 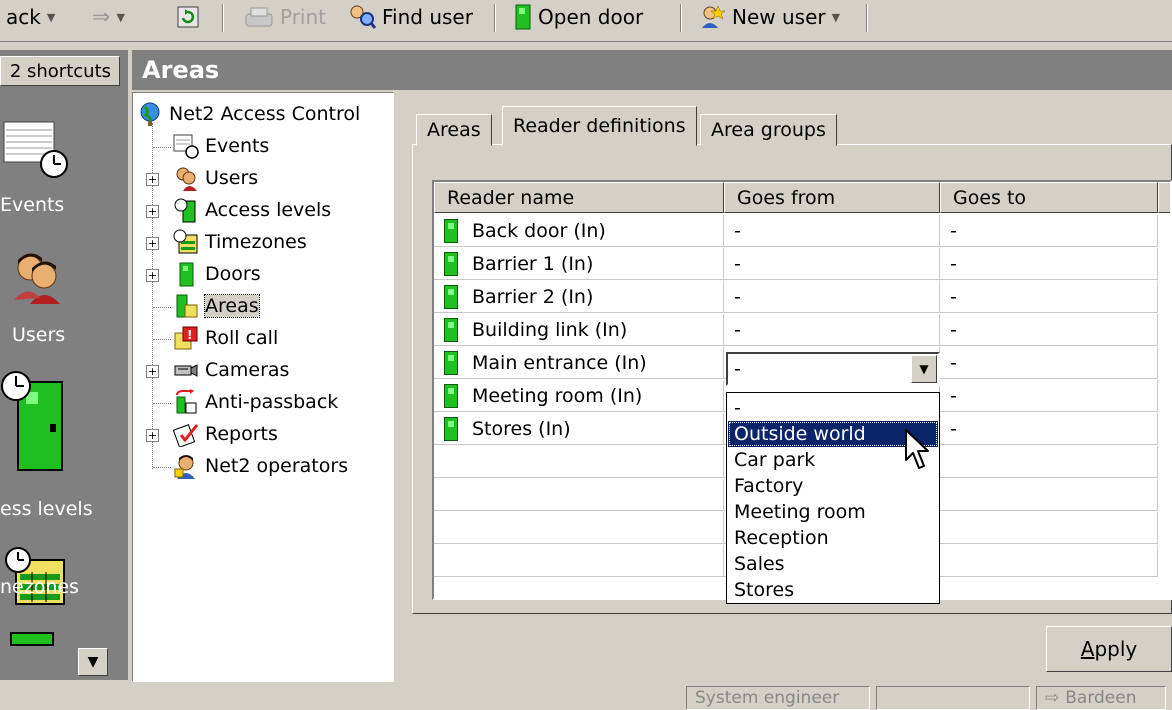 I want to click on shortcut-events: Events, so click(x=64, y=165).